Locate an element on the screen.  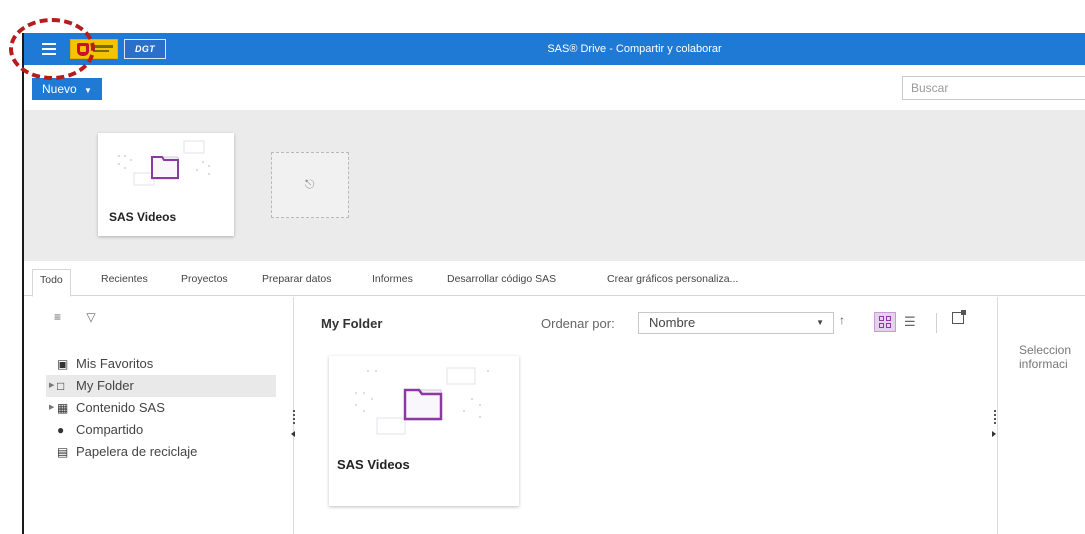
trash-icon: ▤ is located at coordinates (63, 452).